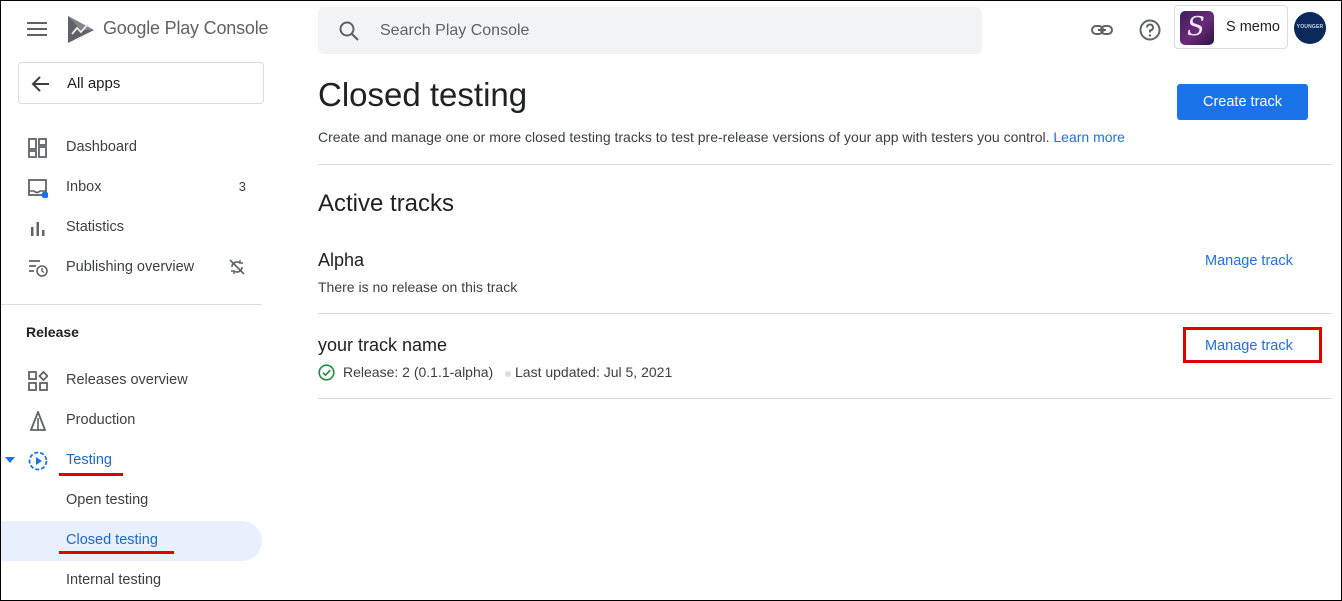 The image size is (1342, 601). I want to click on sidebar-item-inbox: Inbox 3, so click(131, 188).